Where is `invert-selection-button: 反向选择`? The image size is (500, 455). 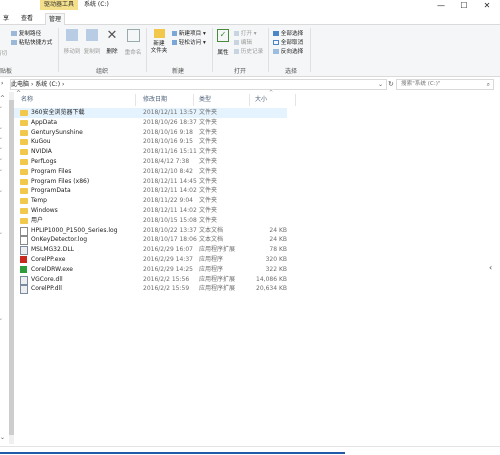 invert-selection-button: 反向选择 is located at coordinates (288, 51).